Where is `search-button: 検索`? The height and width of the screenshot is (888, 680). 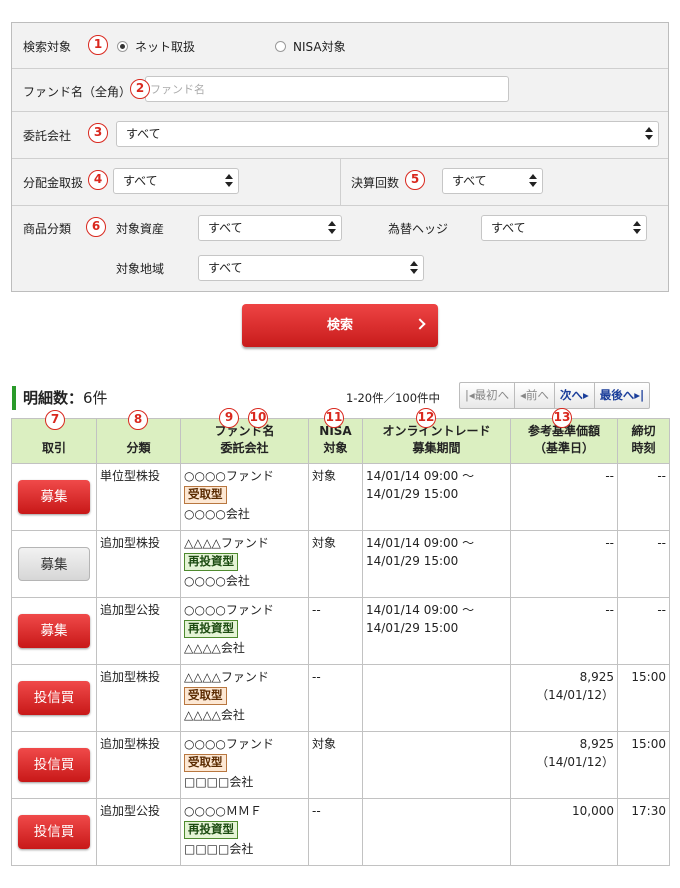
search-button: 検索 is located at coordinates (340, 325).